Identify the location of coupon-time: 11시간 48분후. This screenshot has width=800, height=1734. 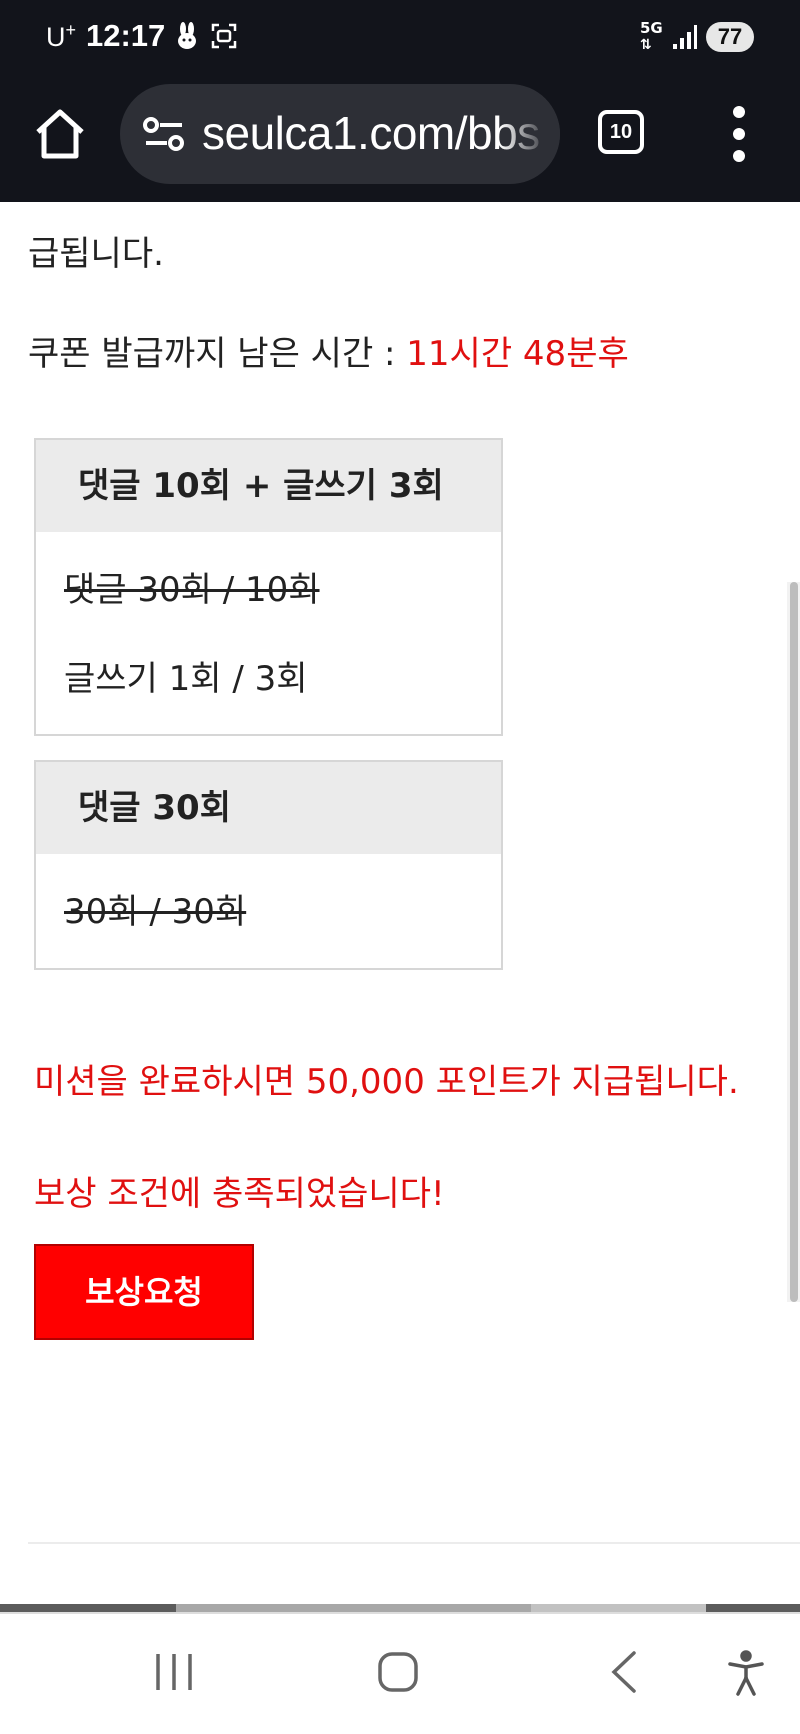
(517, 354).